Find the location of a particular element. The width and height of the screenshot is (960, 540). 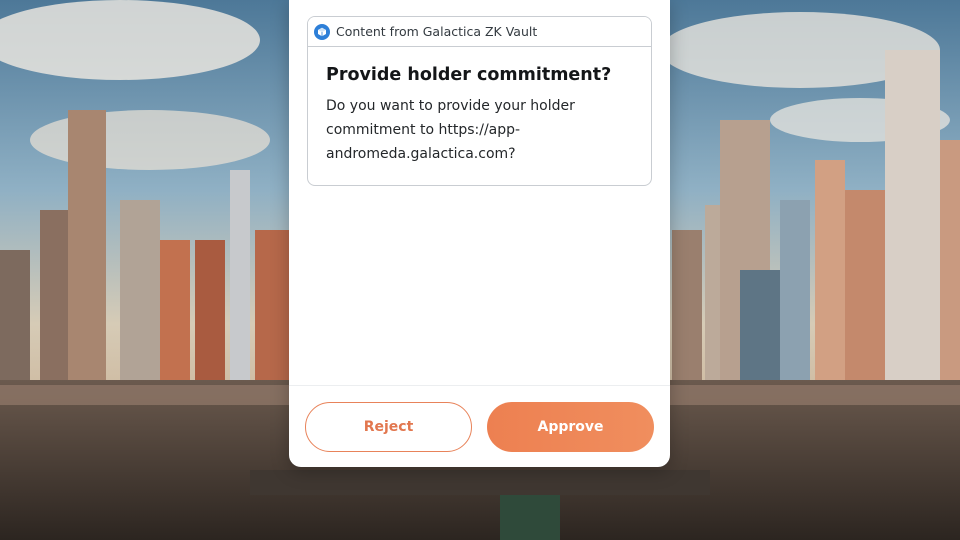

dialog-title: Provide holder commitment? is located at coordinates (469, 75).